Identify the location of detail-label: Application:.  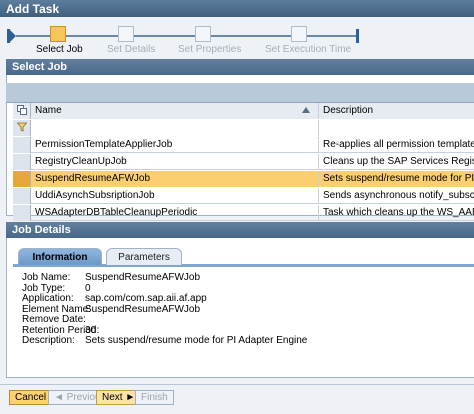
(48, 298).